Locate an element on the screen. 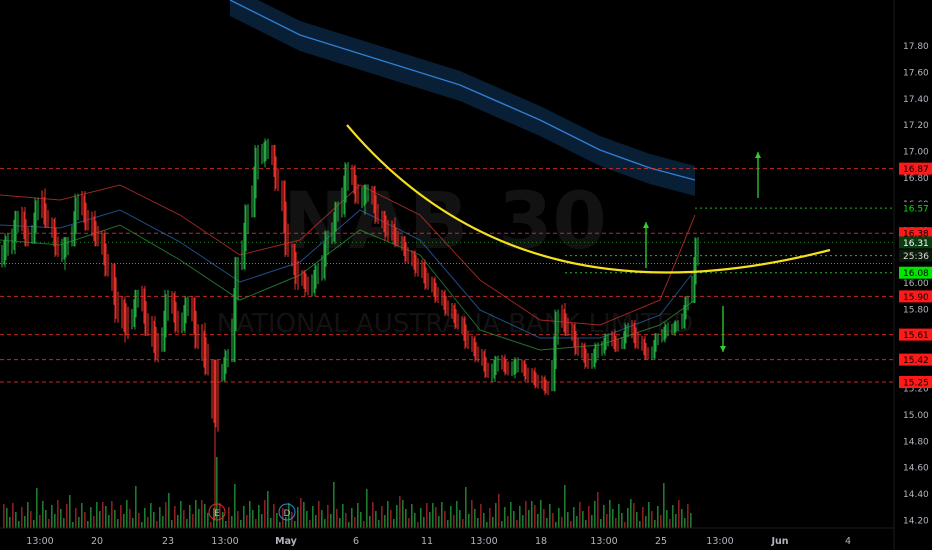  price-axis-tick-label: 16.80 is located at coordinates (916, 179).